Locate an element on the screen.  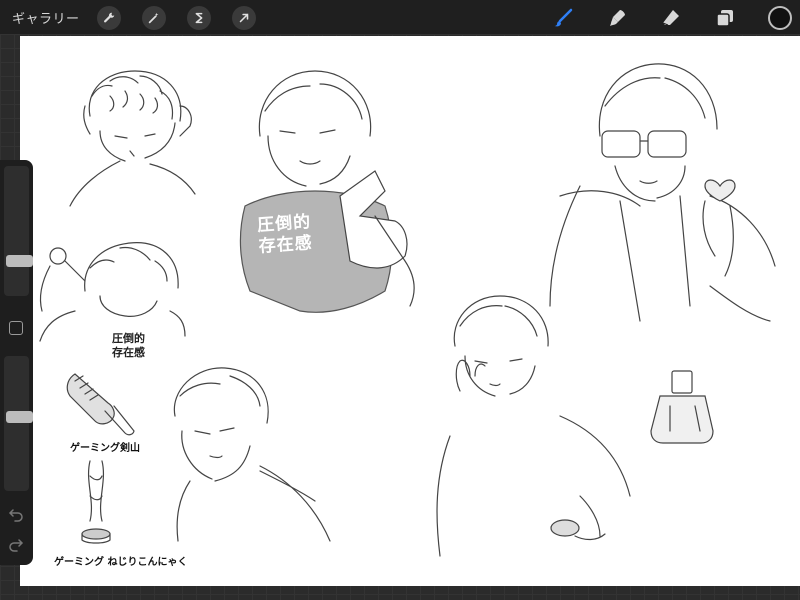
brush-icon is located at coordinates (563, 18).